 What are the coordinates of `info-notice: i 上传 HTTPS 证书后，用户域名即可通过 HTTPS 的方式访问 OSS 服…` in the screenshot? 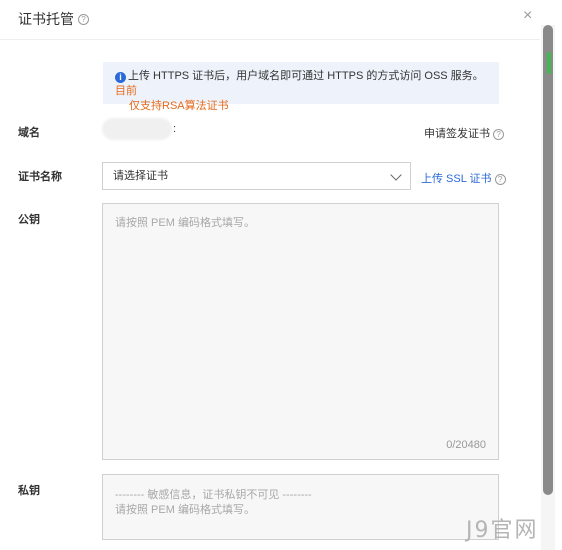 It's located at (301, 87).